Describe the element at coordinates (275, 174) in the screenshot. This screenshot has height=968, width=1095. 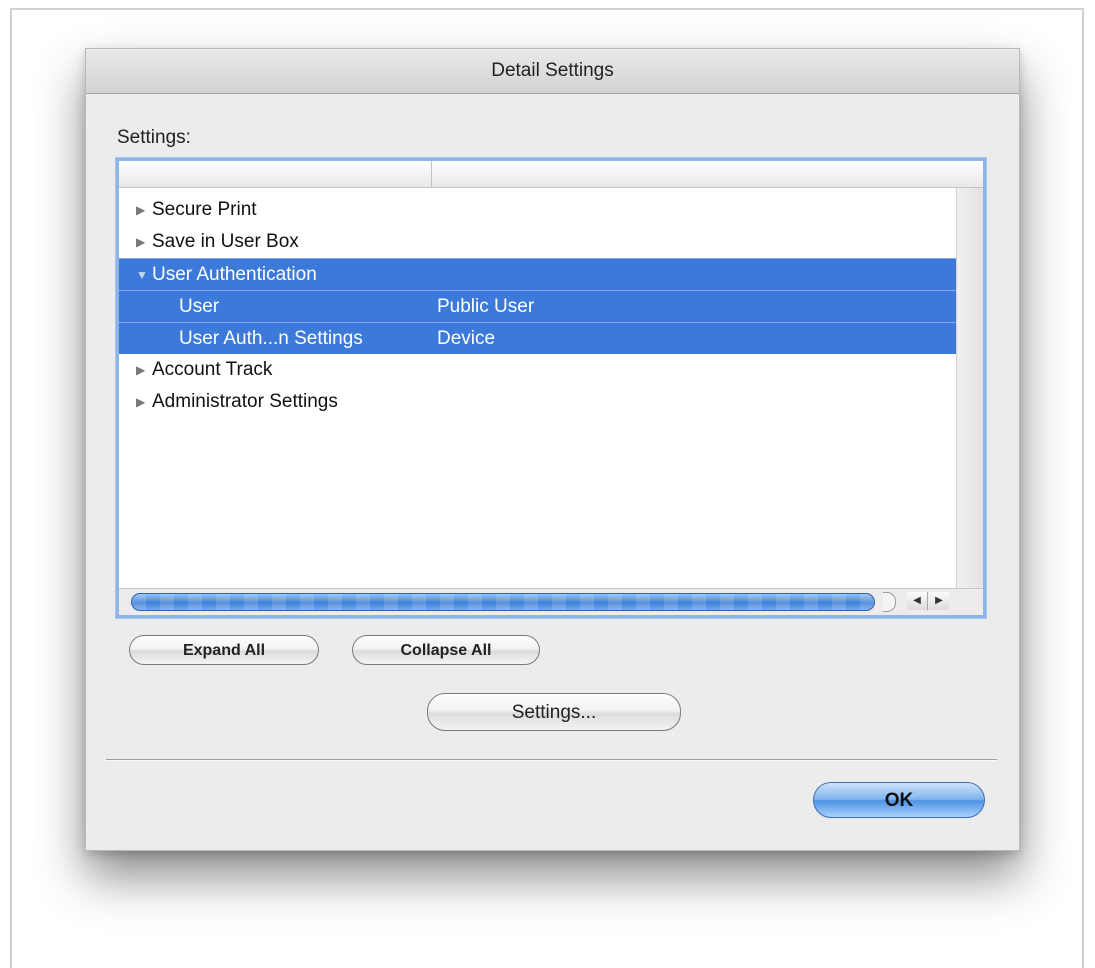
I see `column-header-name` at that location.